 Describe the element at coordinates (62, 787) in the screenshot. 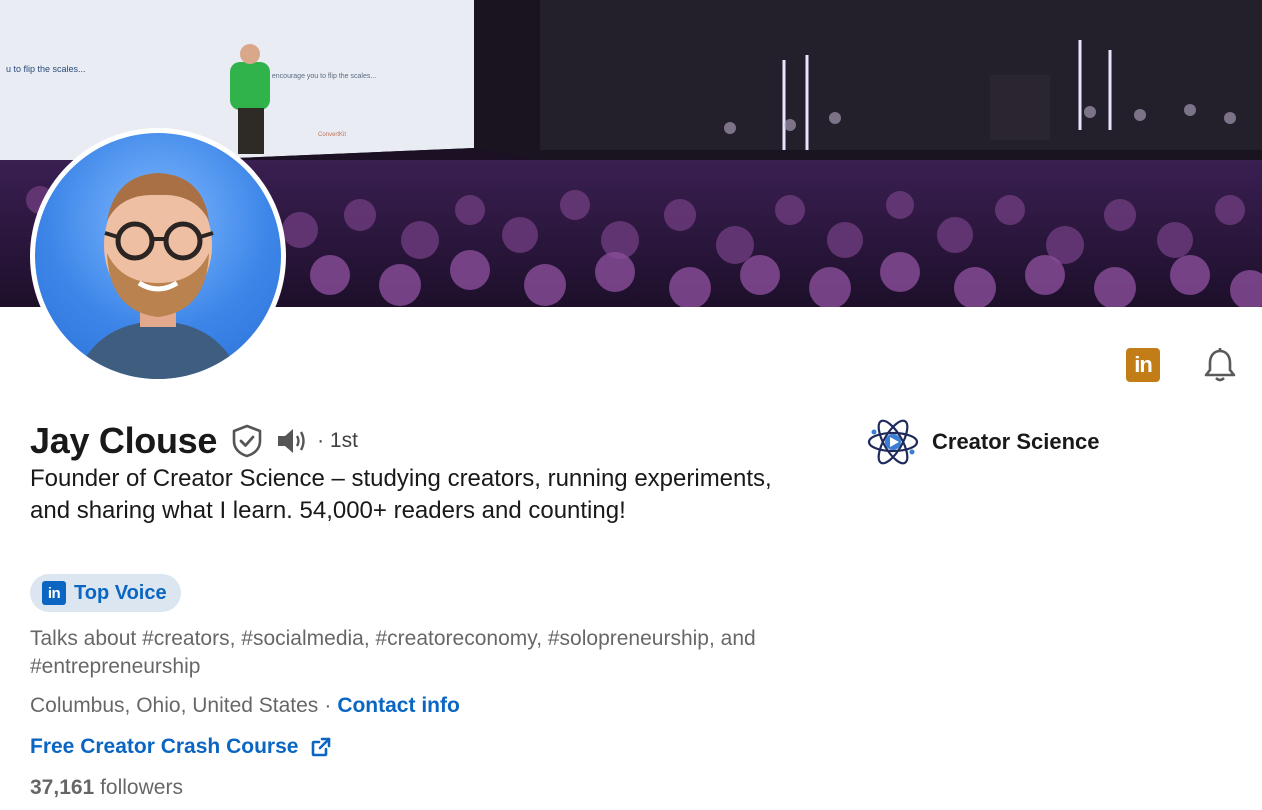

I see `followers-number: 37,161` at that location.